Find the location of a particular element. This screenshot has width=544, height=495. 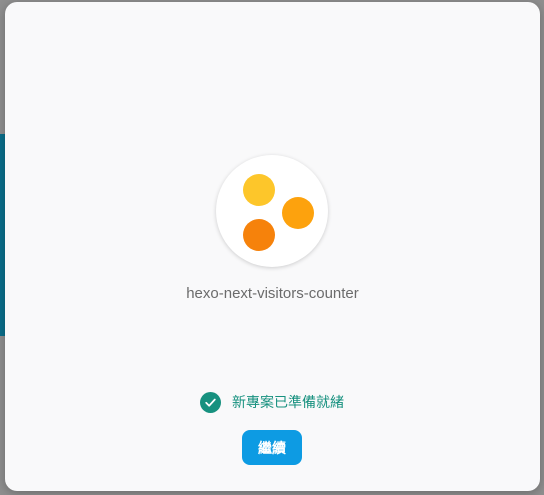

logo-dot-orange-light is located at coordinates (298, 213).